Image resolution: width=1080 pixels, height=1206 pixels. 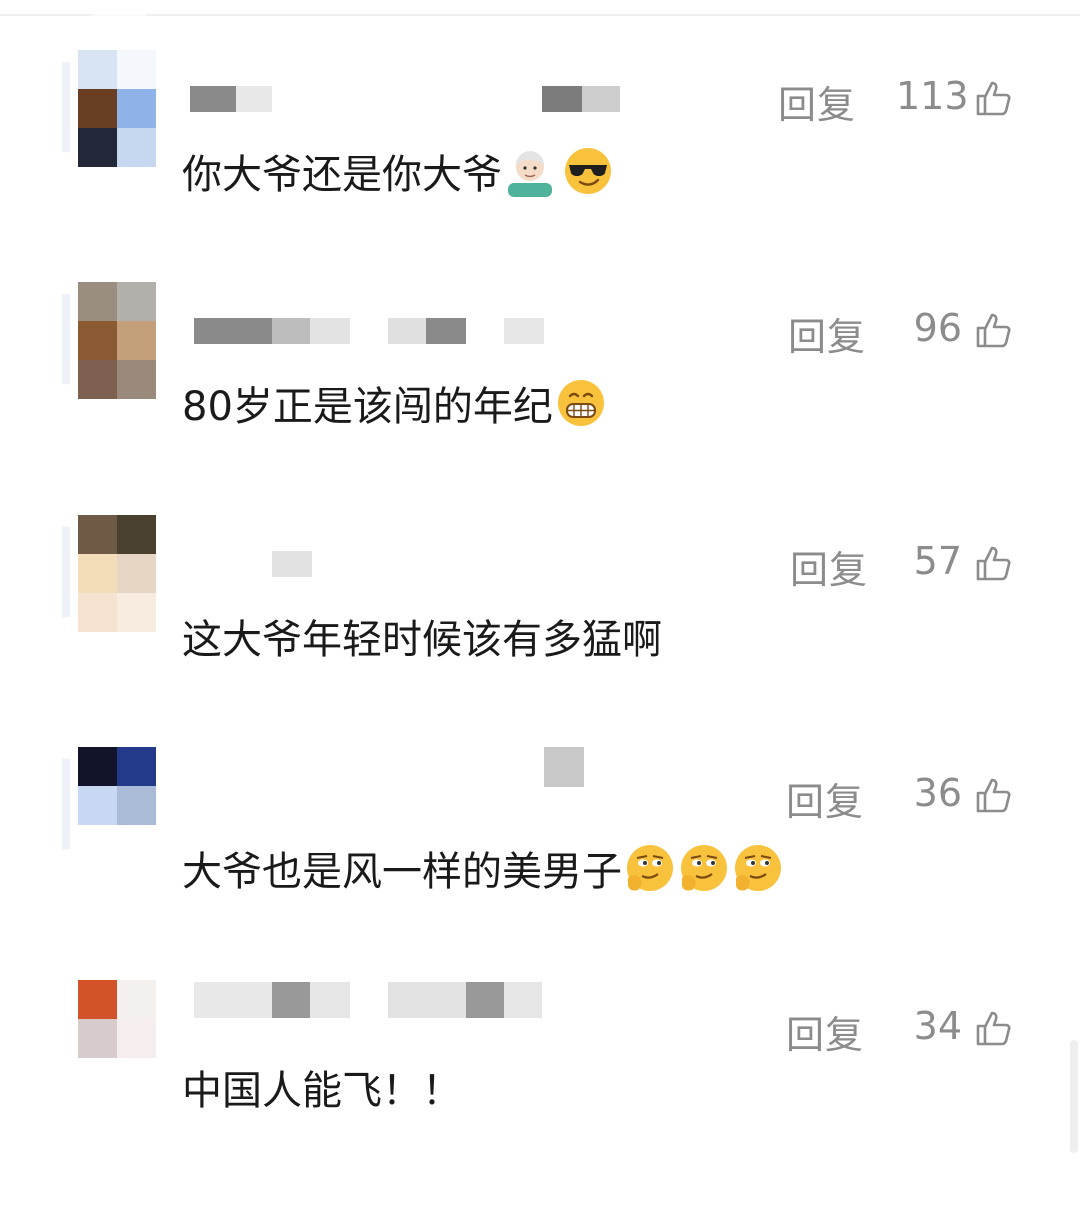 I want to click on like-count: 96, so click(x=937, y=328).